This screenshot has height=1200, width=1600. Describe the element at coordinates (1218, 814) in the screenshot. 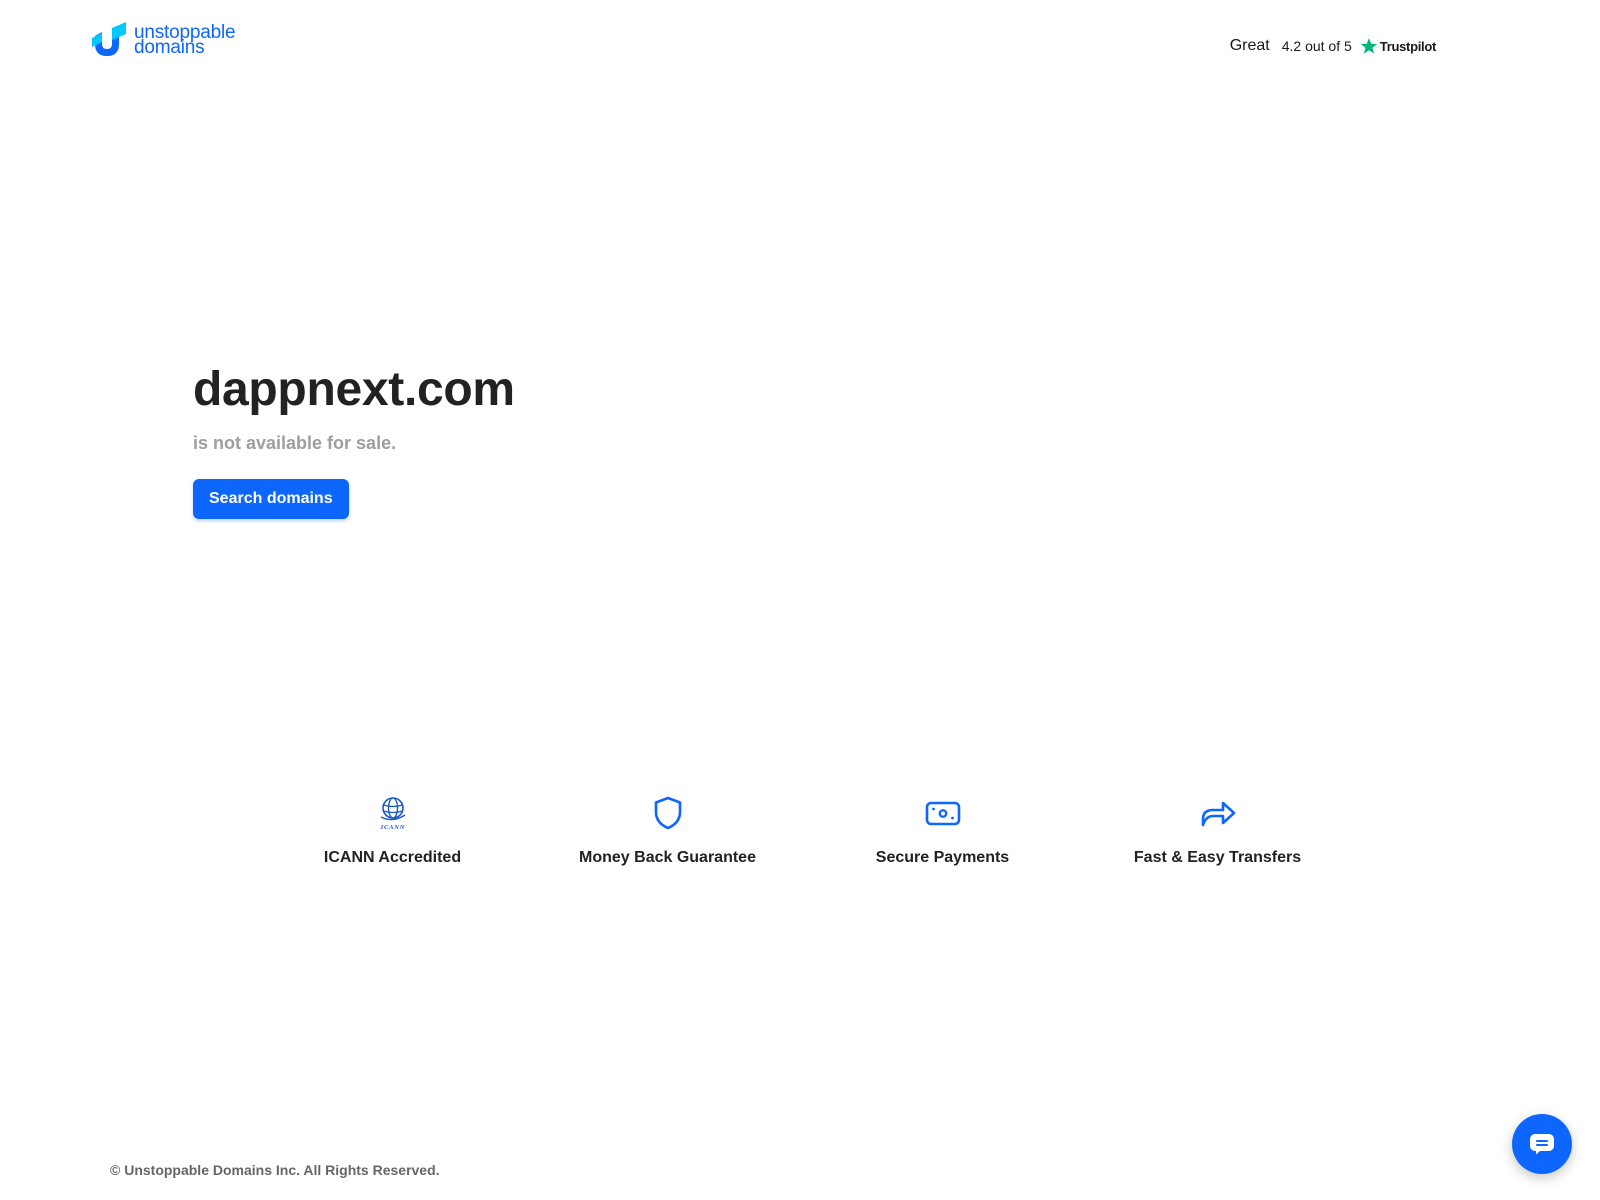

I see `share-arrow-icon` at that location.